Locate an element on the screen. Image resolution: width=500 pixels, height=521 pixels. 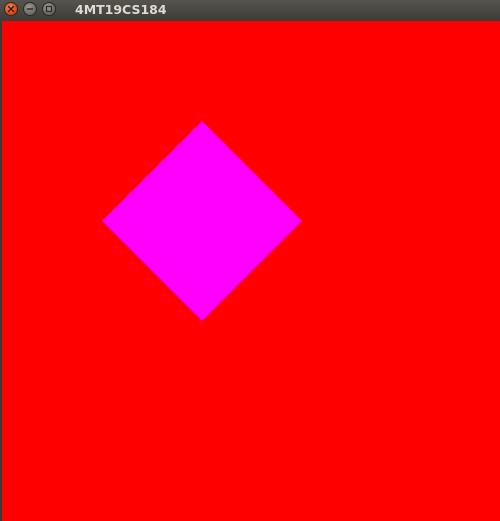
minimize-button is located at coordinates (30, 9).